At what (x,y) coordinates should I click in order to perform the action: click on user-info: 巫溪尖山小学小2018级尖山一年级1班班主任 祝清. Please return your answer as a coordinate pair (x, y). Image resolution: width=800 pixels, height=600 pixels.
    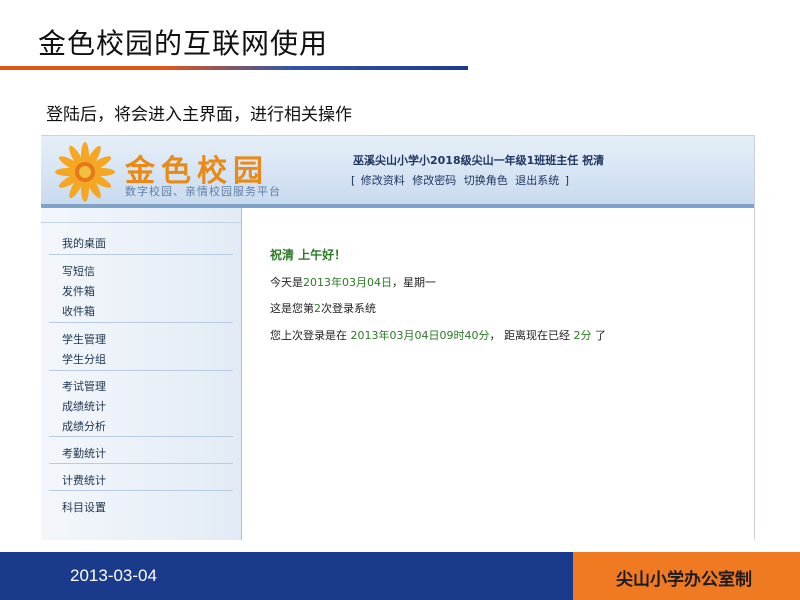
    Looking at the image, I should click on (479, 160).